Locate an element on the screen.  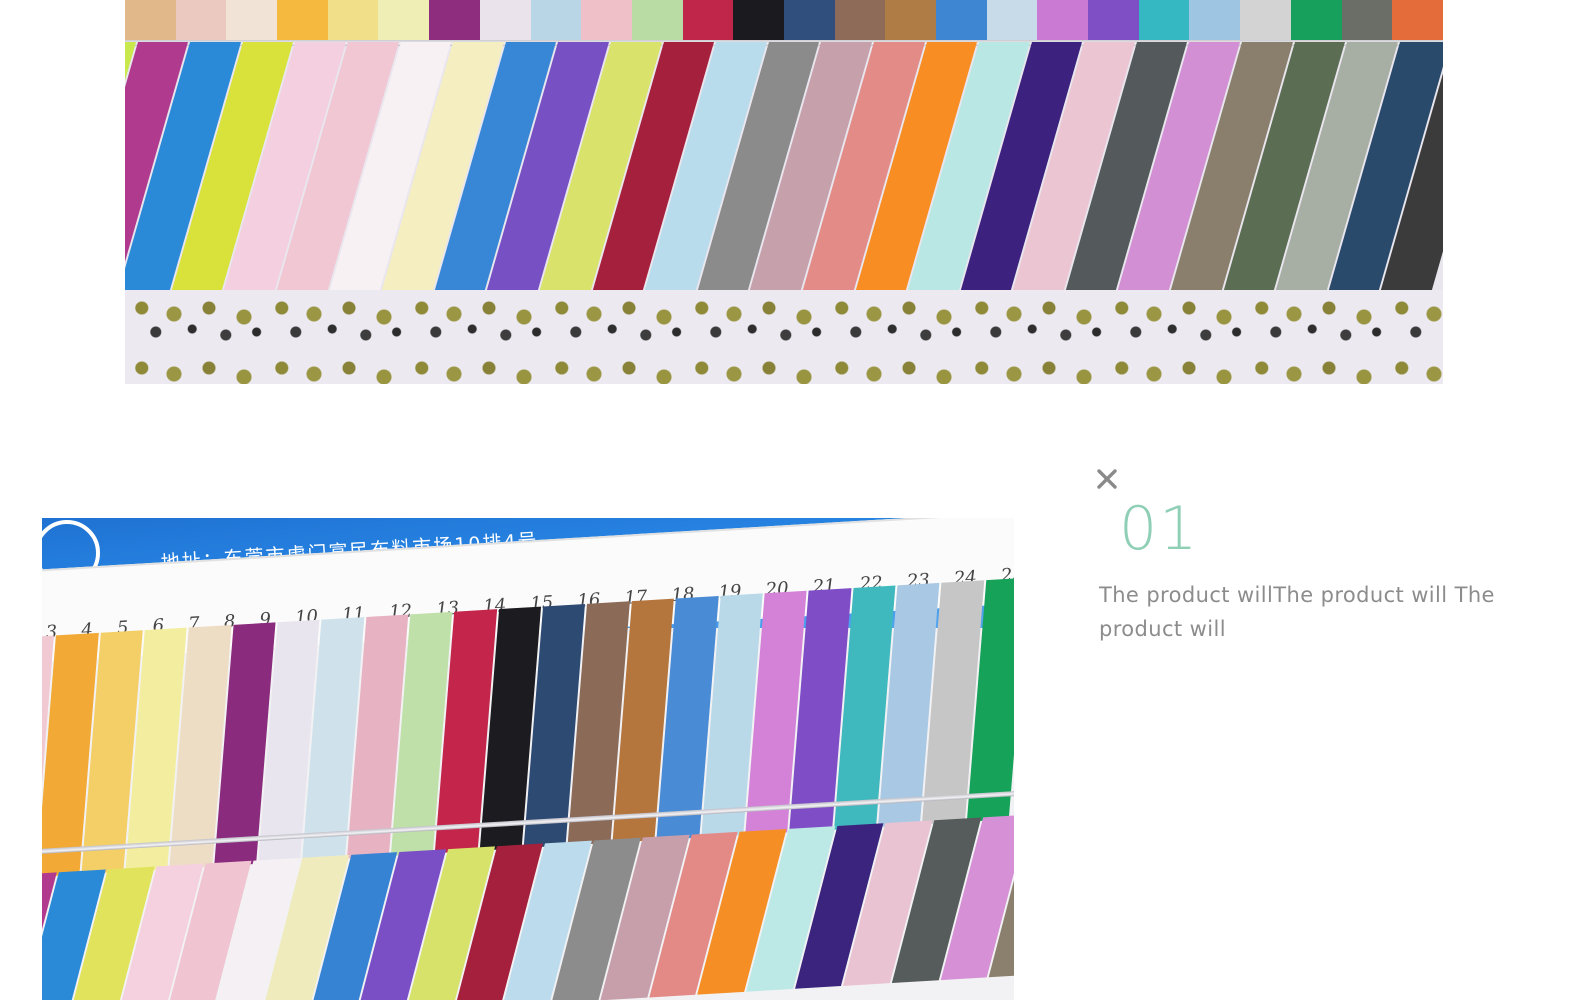
floor-pattern is located at coordinates (784, 337).